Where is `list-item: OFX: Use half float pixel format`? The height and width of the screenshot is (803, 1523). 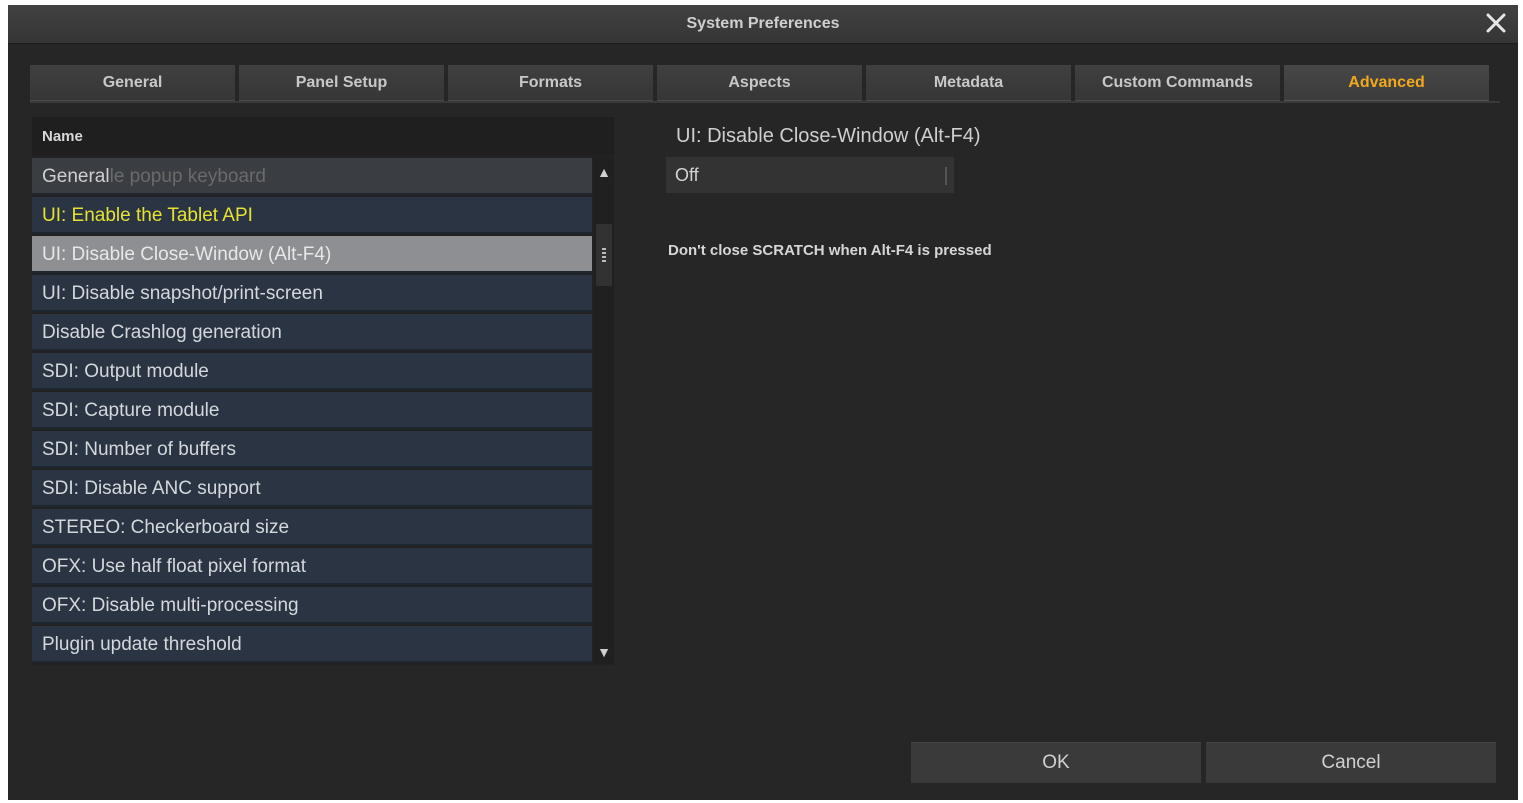
list-item: OFX: Use half float pixel format is located at coordinates (312, 566).